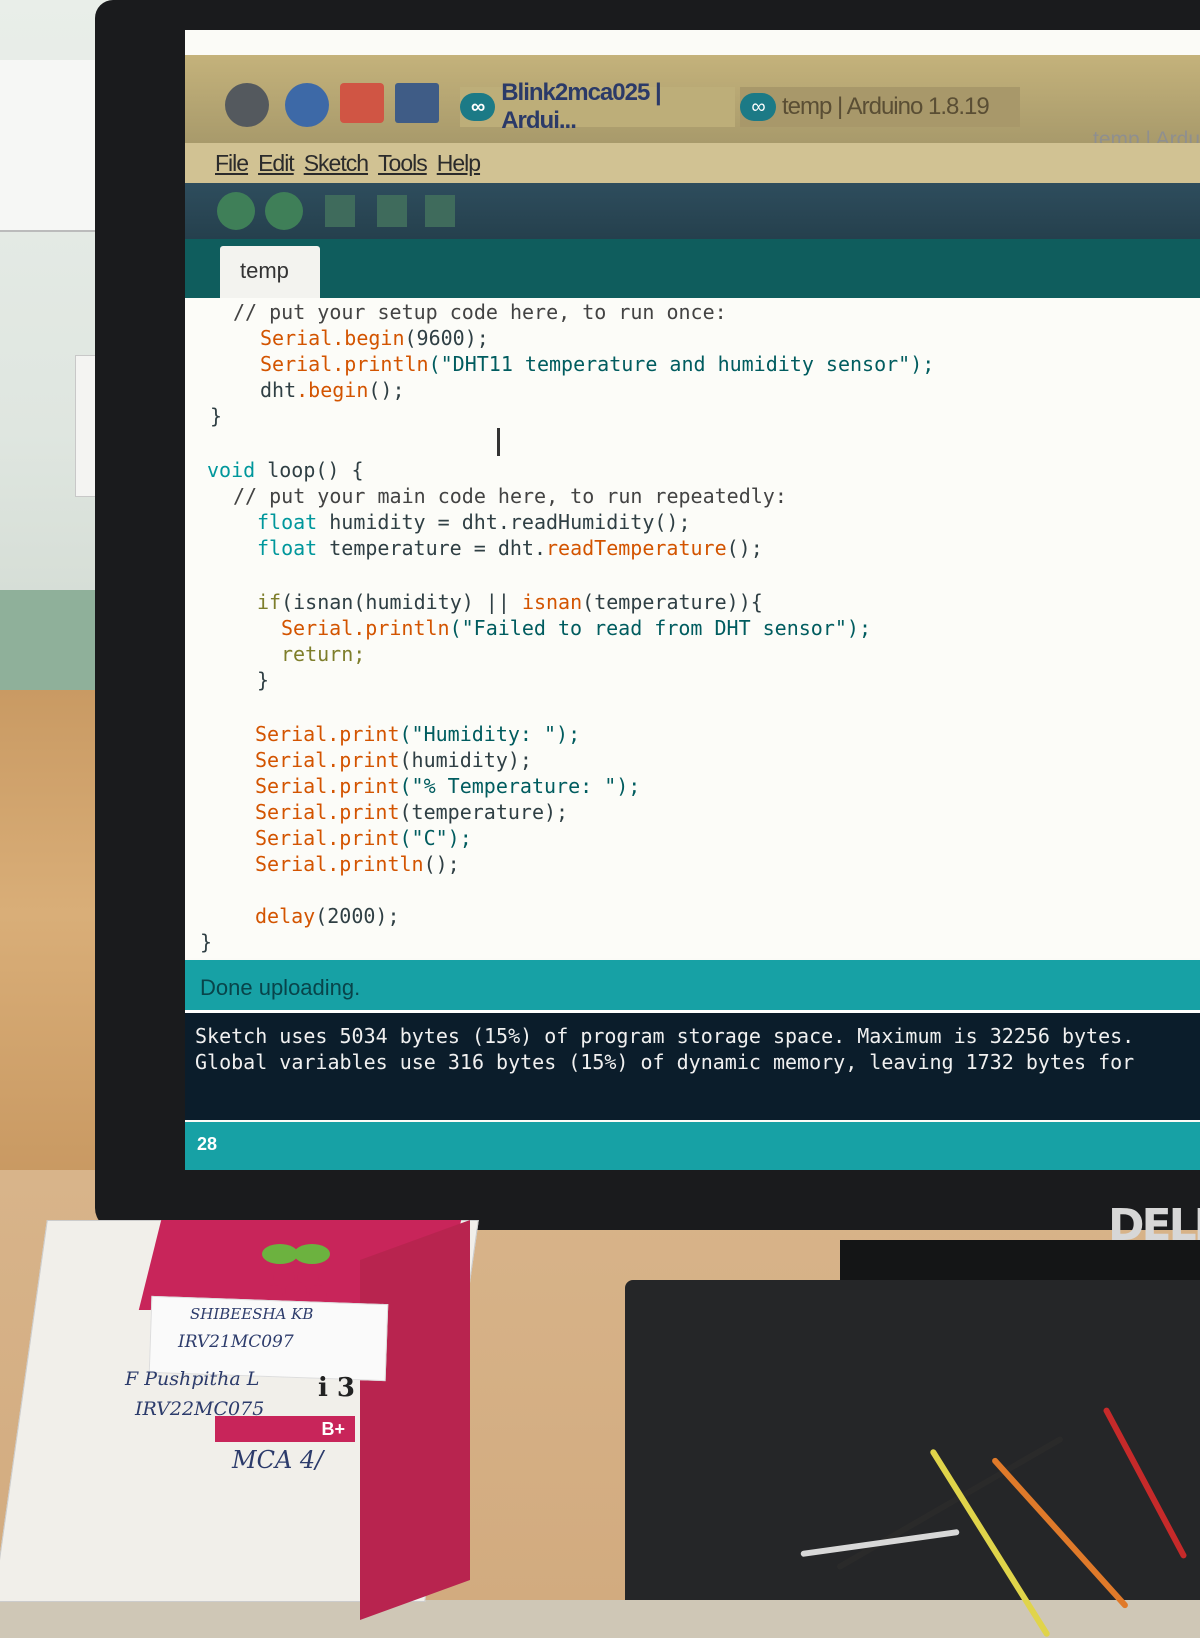 The image size is (1200, 1638). Describe the element at coordinates (484, 812) in the screenshot. I see `code-token: (temperature);` at that location.